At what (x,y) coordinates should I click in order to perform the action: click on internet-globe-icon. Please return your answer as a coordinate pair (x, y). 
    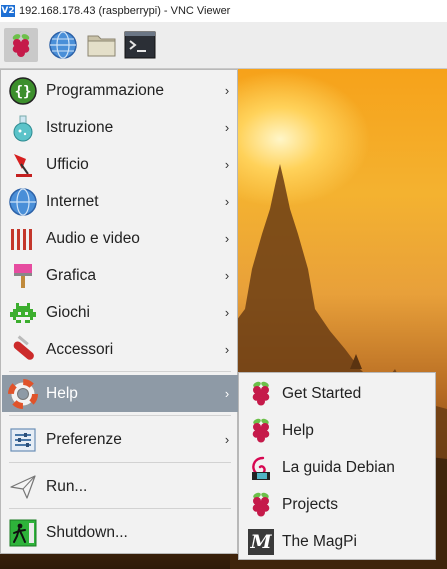
    Looking at the image, I should click on (23, 202).